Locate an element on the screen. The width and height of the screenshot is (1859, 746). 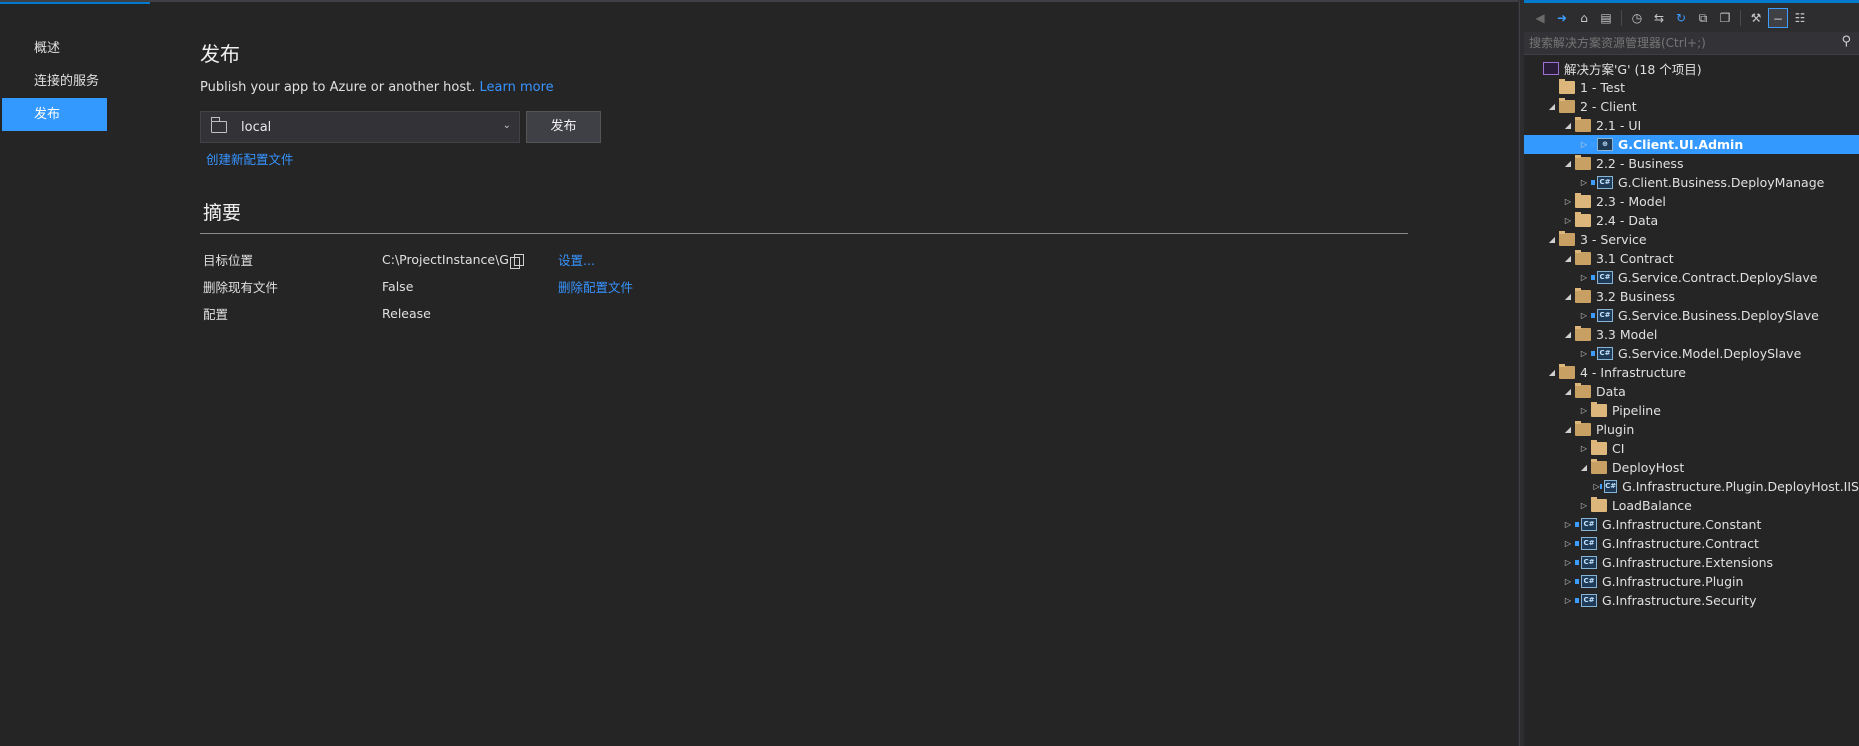
tree-node: 解决方案'G' (18 个项目) is located at coordinates (1691, 68).